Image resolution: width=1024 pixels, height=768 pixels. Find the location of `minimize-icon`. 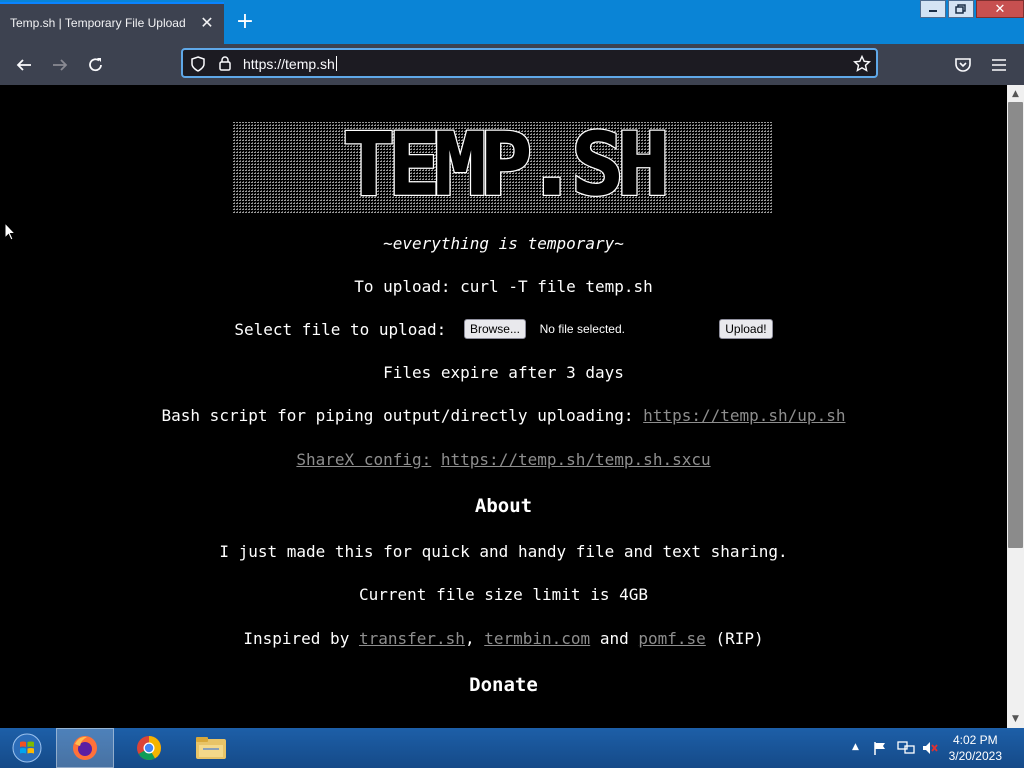

minimize-icon is located at coordinates (933, 9).